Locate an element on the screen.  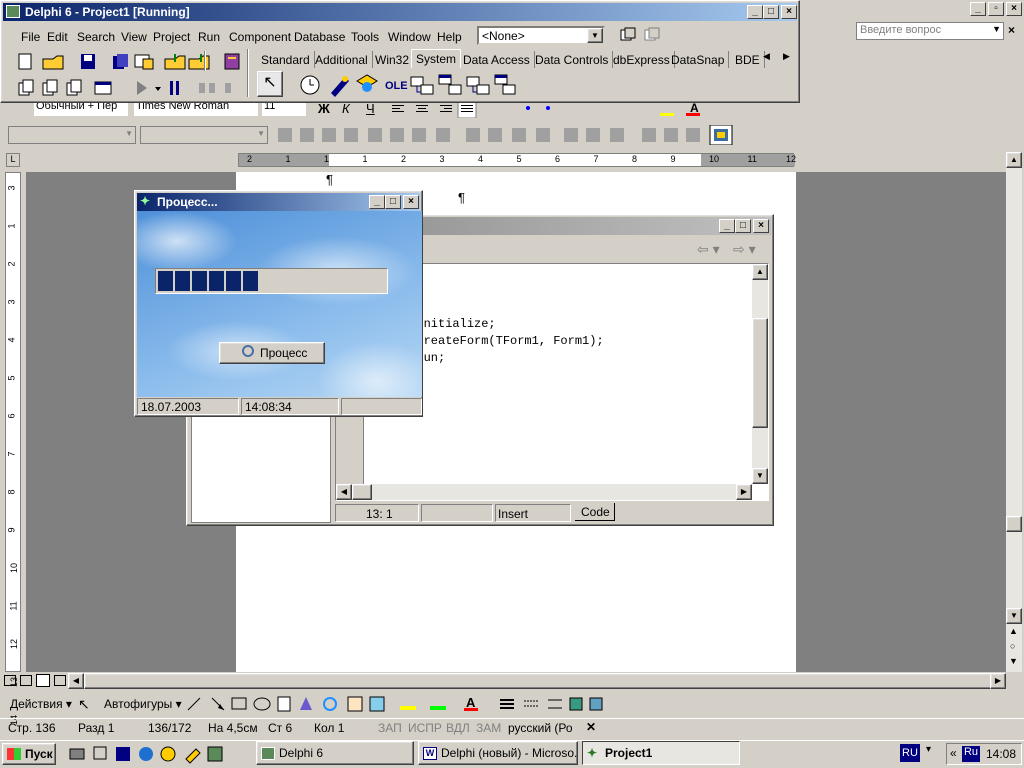
task-project1: ✦ Project1 is located at coordinates (661, 753).